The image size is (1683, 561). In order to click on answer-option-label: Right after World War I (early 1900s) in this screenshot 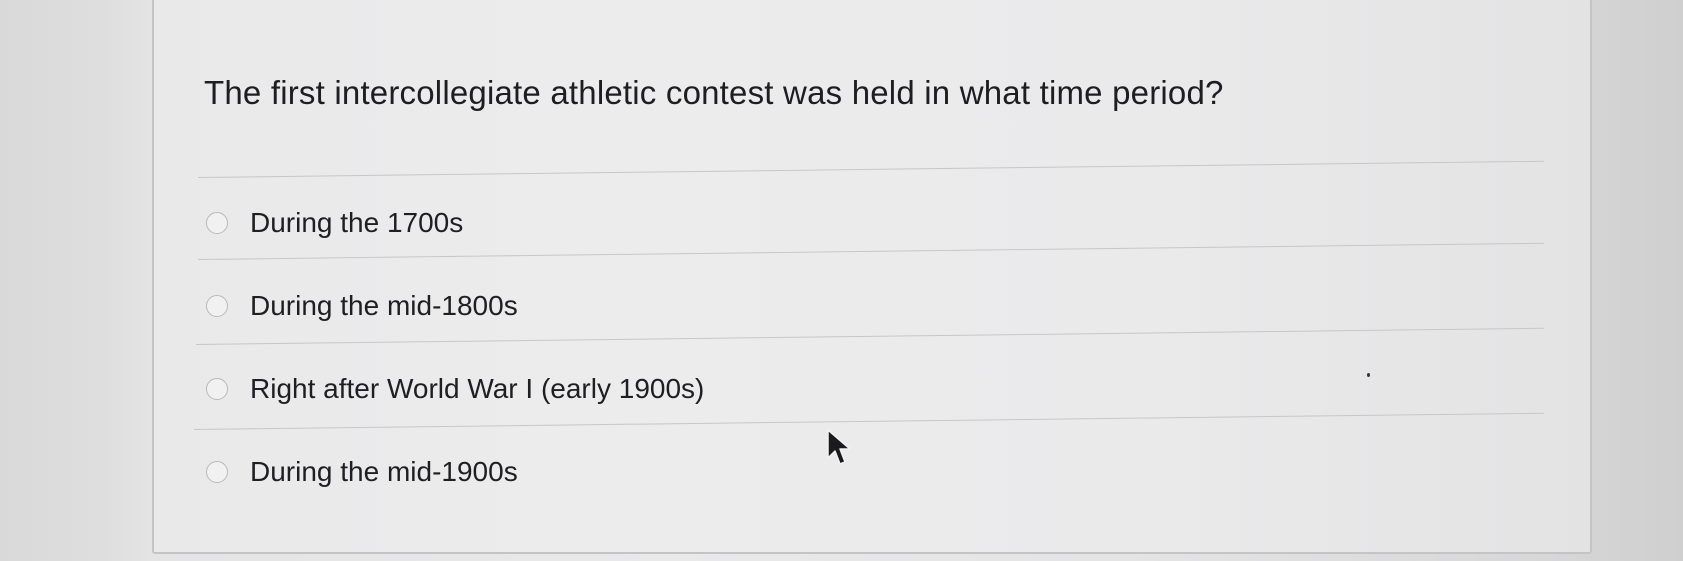, I will do `click(477, 388)`.